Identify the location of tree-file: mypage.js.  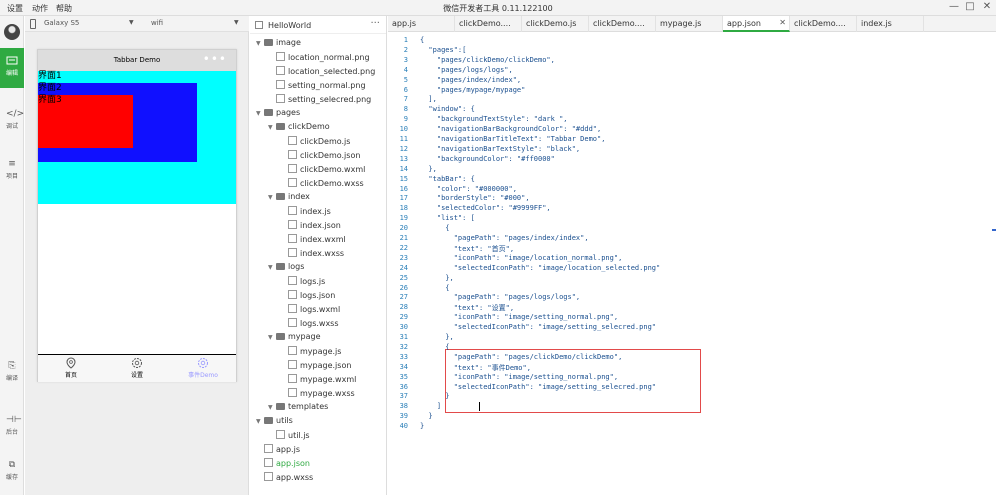
(310, 353).